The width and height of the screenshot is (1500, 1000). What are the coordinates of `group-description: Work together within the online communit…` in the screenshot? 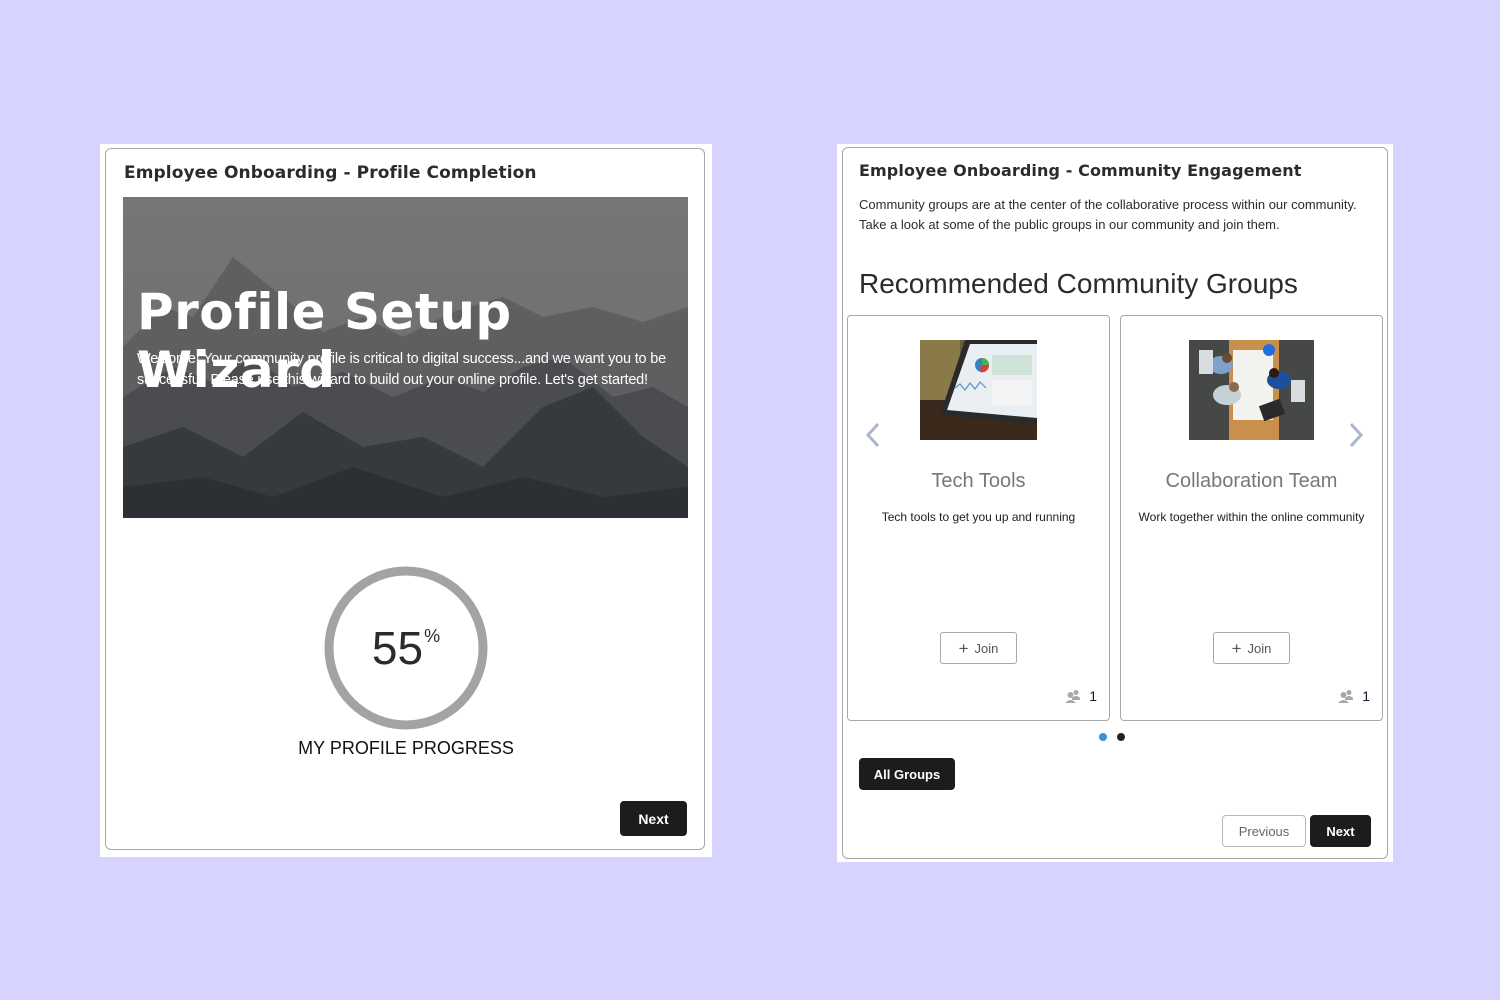 It's located at (1251, 517).